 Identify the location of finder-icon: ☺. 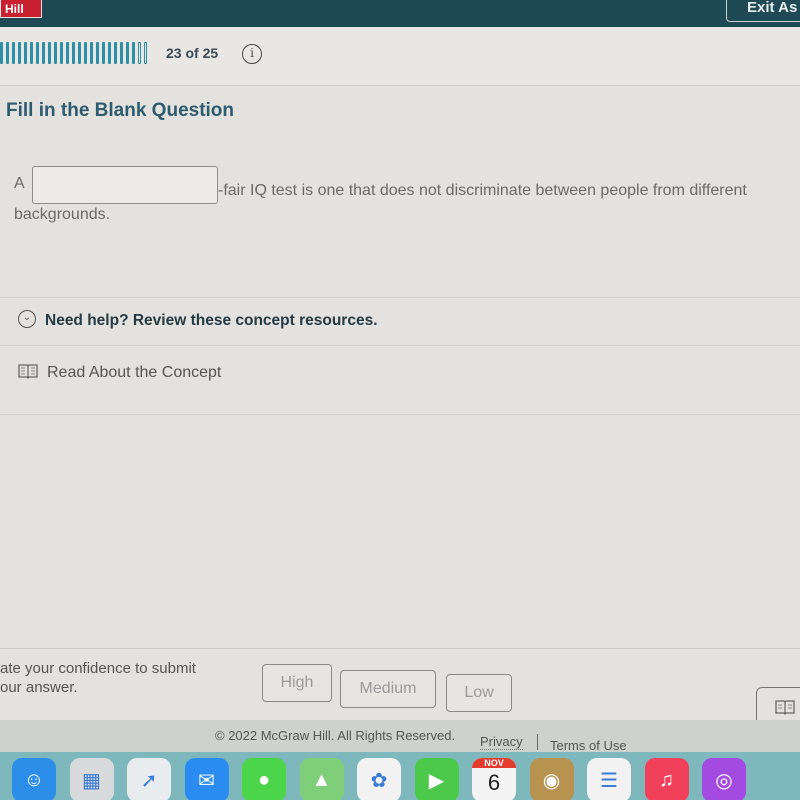
(34, 779).